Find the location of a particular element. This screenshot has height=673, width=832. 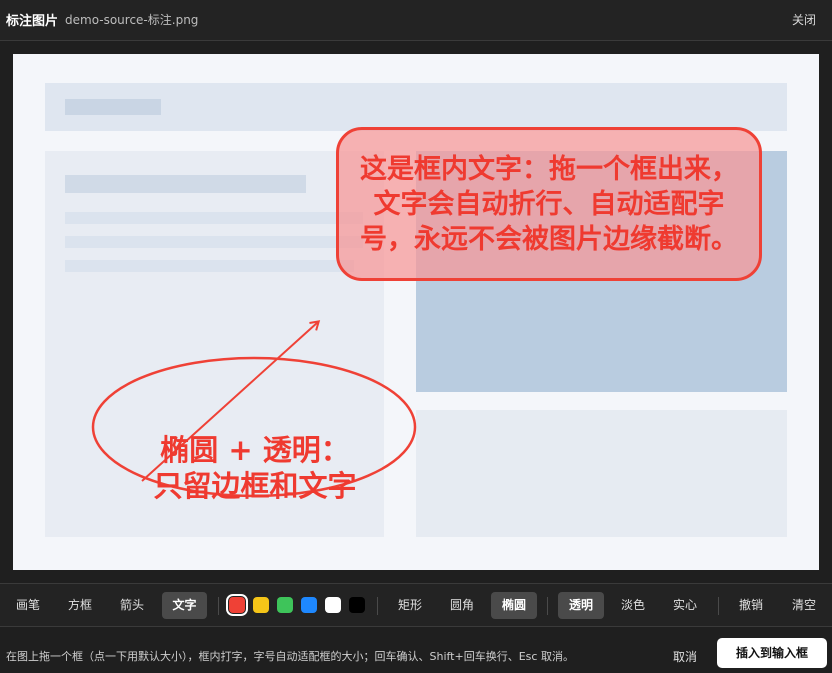

dialog-header: 标注图片 demo-source-标注.png 关闭 is located at coordinates (416, 20).